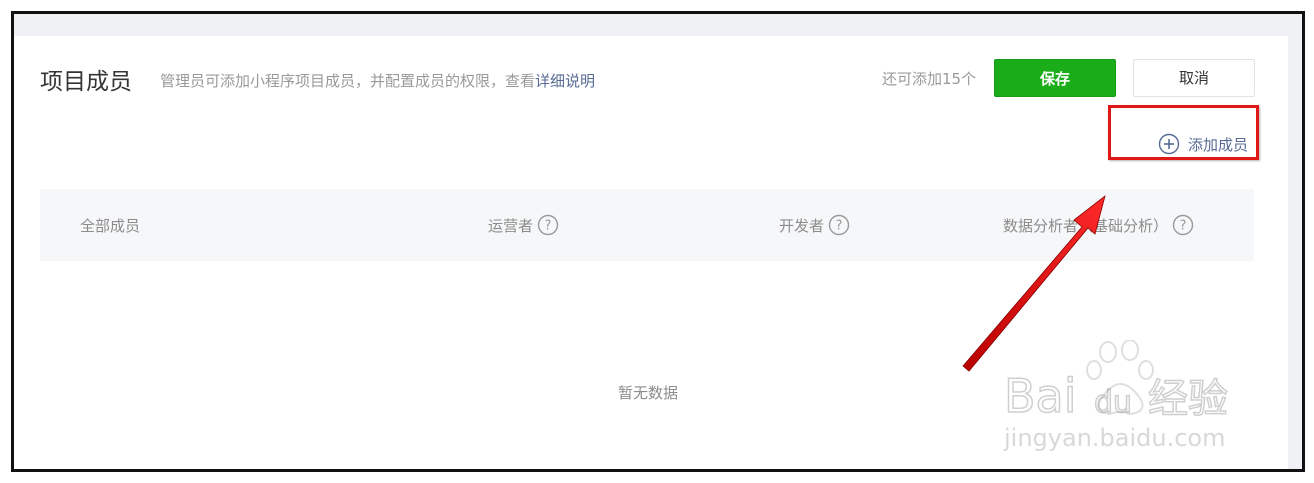  What do you see at coordinates (647, 393) in the screenshot?
I see `empty-state-text: 暂无数据` at bounding box center [647, 393].